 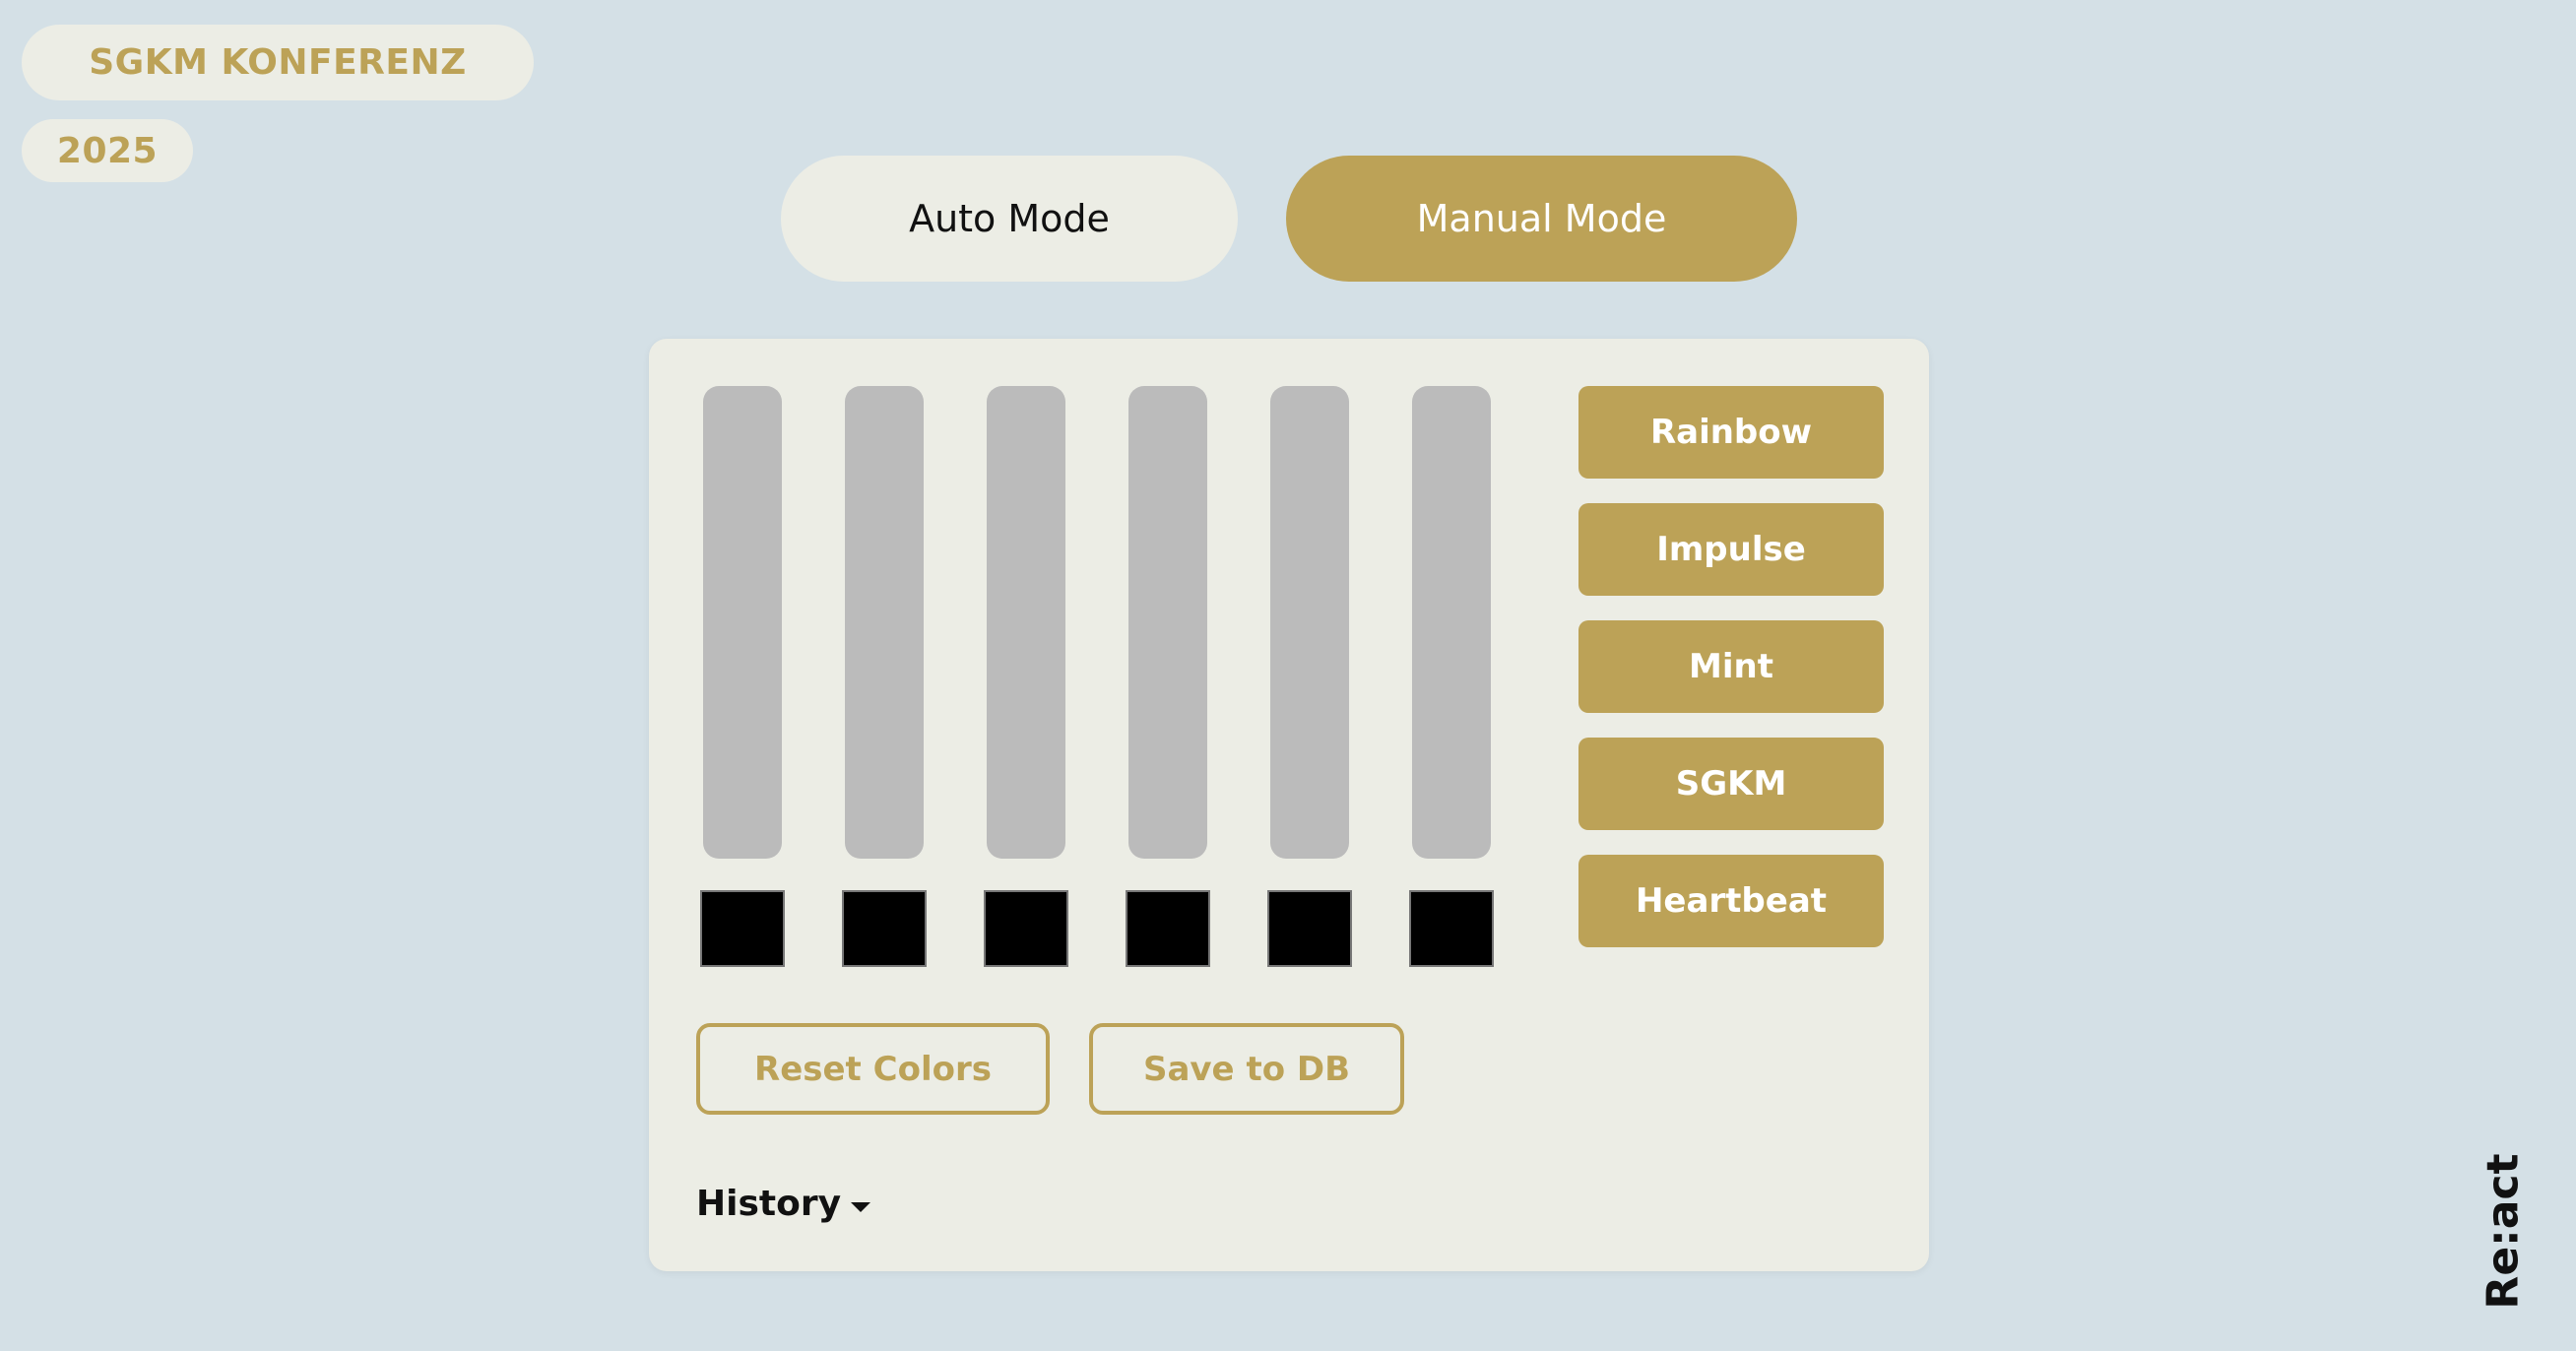 What do you see at coordinates (1541, 219) in the screenshot?
I see `manual-mode-button: Manual Mode` at bounding box center [1541, 219].